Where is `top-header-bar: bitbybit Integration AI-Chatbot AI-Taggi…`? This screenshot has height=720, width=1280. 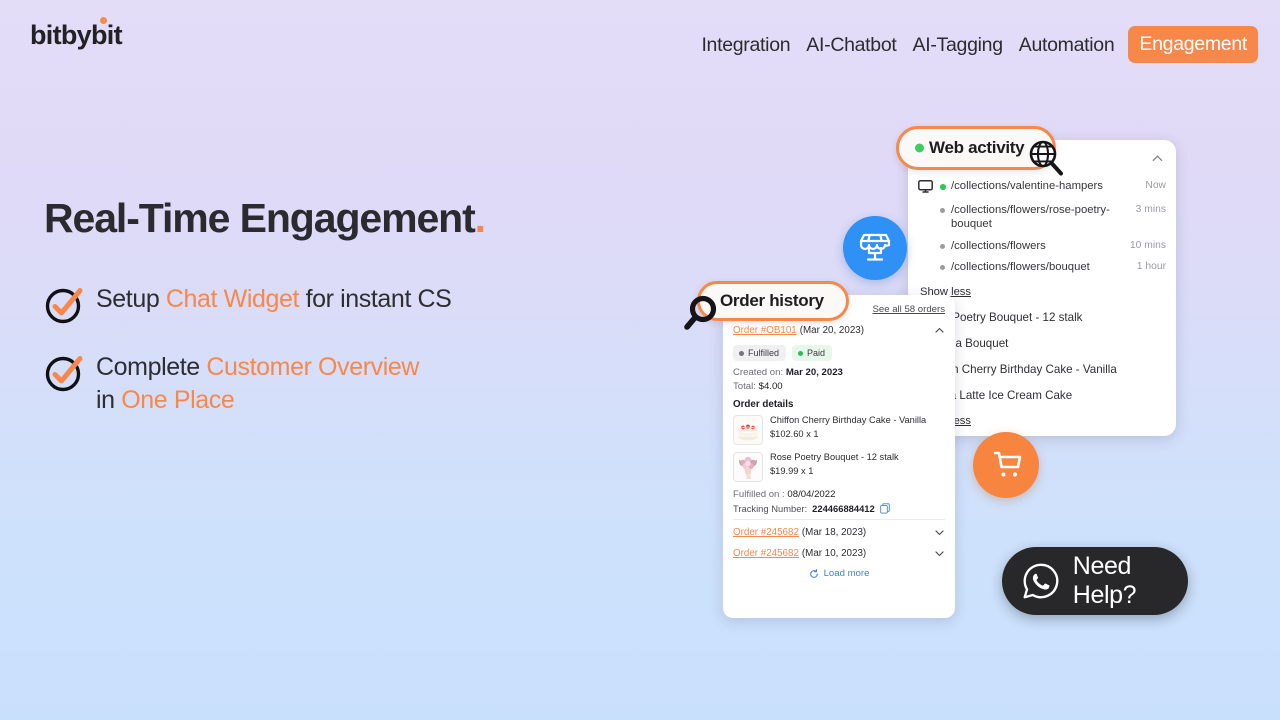 top-header-bar: bitbybit Integration AI-Chatbot AI-Taggi… is located at coordinates (640, 38).